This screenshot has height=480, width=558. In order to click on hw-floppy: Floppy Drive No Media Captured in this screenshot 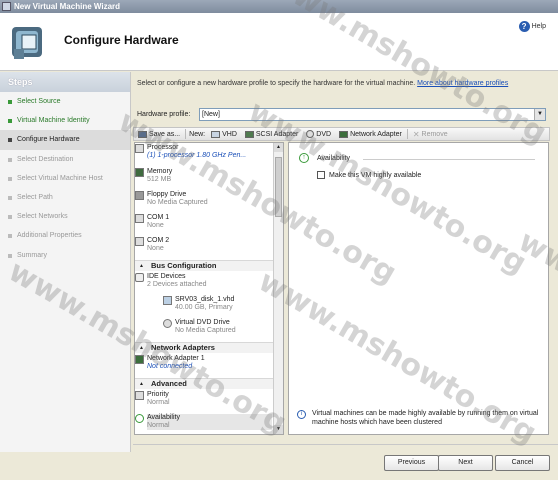, I will do `click(203, 199)`.